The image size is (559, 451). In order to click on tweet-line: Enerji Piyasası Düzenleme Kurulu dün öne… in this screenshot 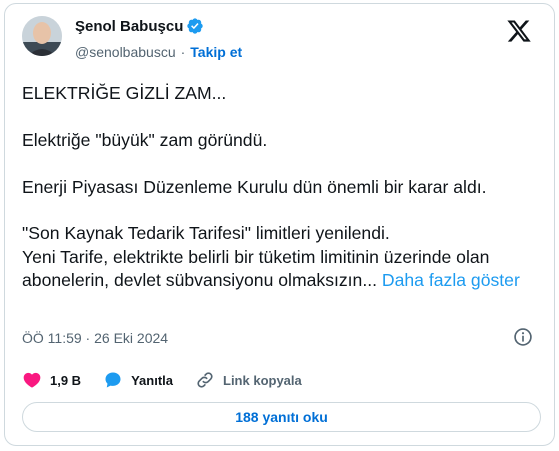, I will do `click(254, 186)`.